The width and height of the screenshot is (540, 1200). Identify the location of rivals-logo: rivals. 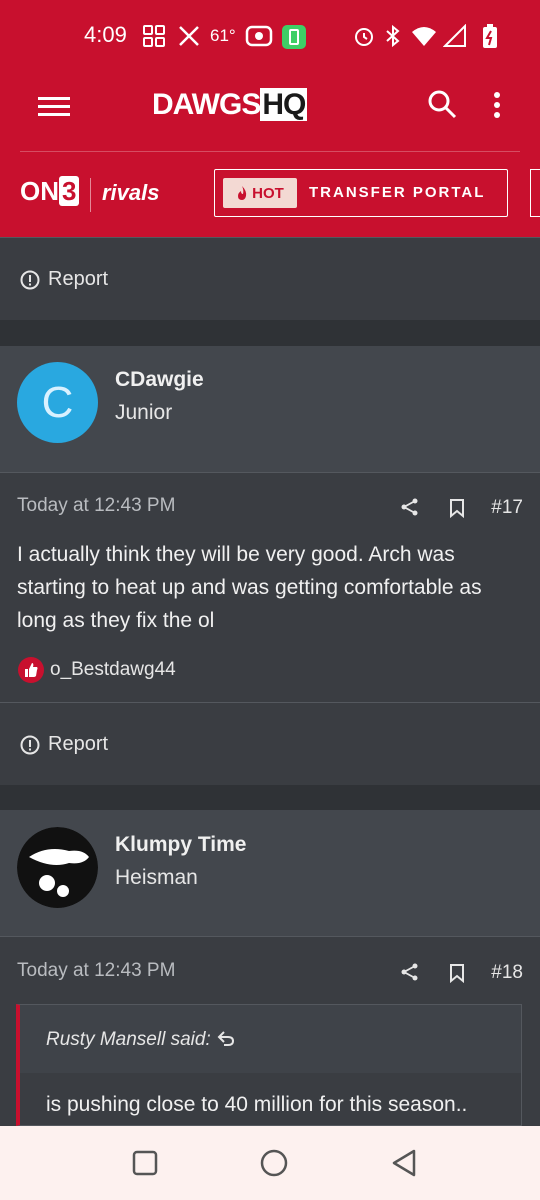
(131, 193).